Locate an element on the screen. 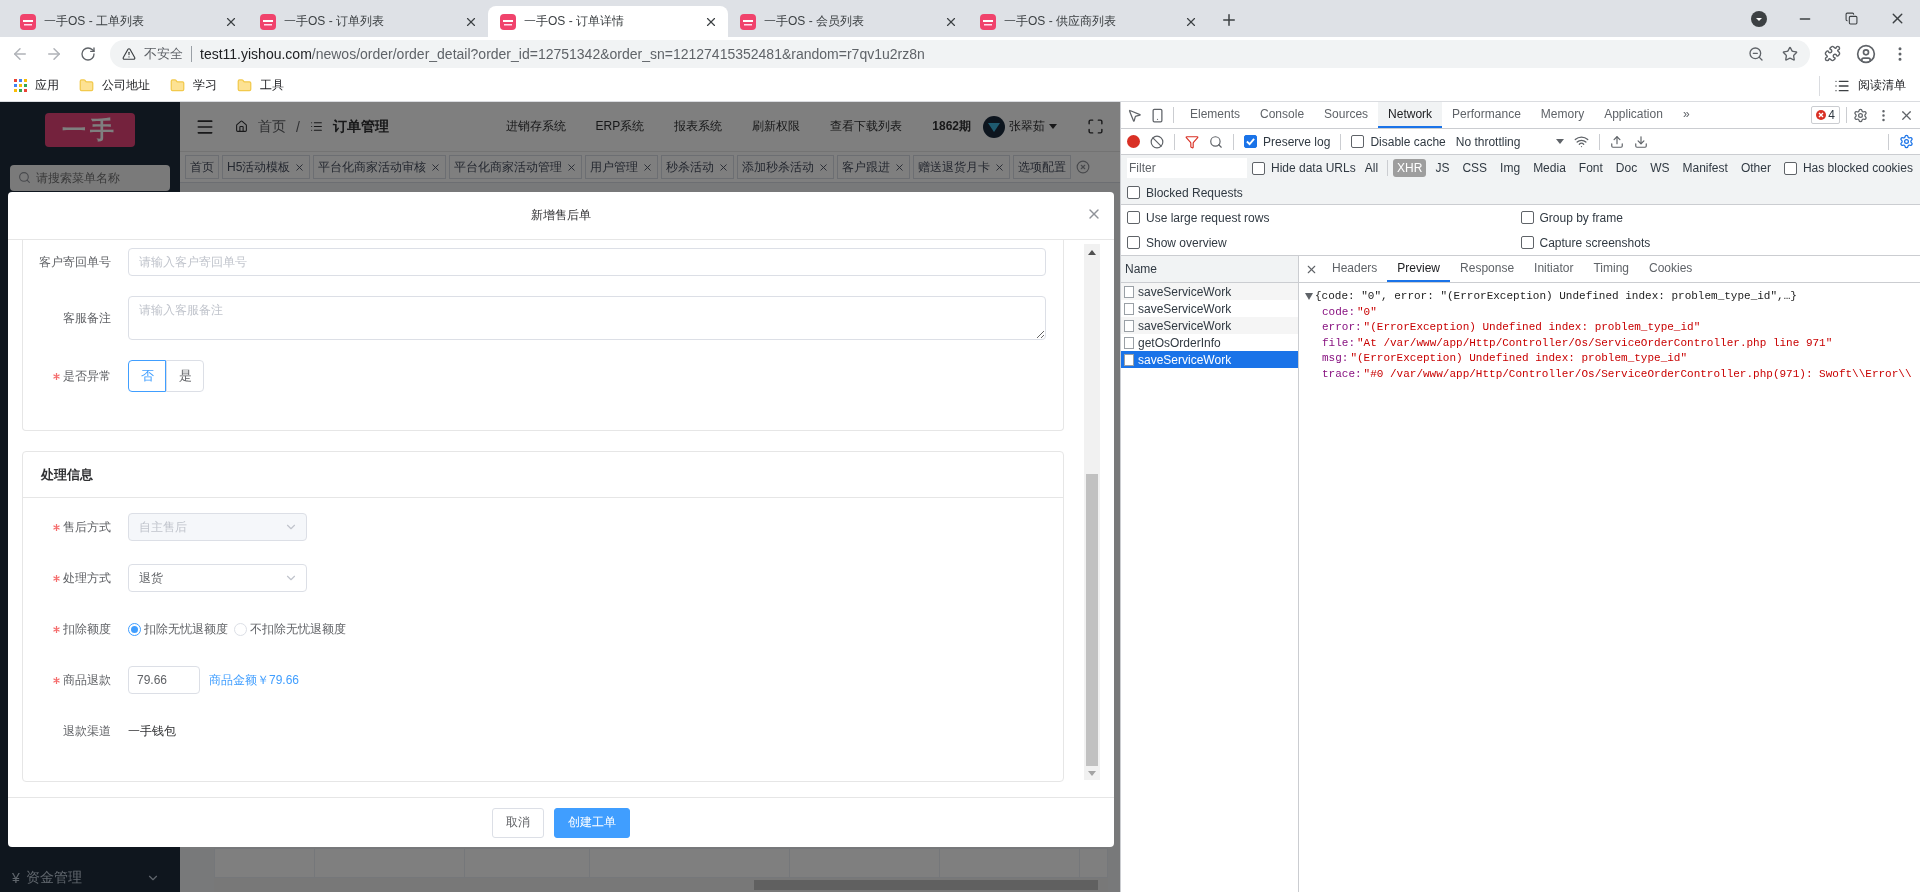 The width and height of the screenshot is (1920, 892). nav-link: ERP系统 is located at coordinates (620, 126).